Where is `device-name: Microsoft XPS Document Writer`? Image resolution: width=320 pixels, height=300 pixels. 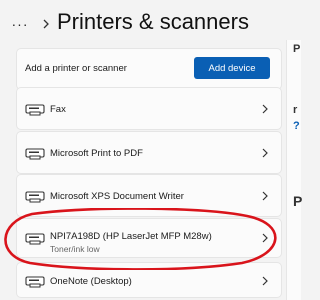
device-name: Microsoft XPS Document Writer is located at coordinates (117, 196).